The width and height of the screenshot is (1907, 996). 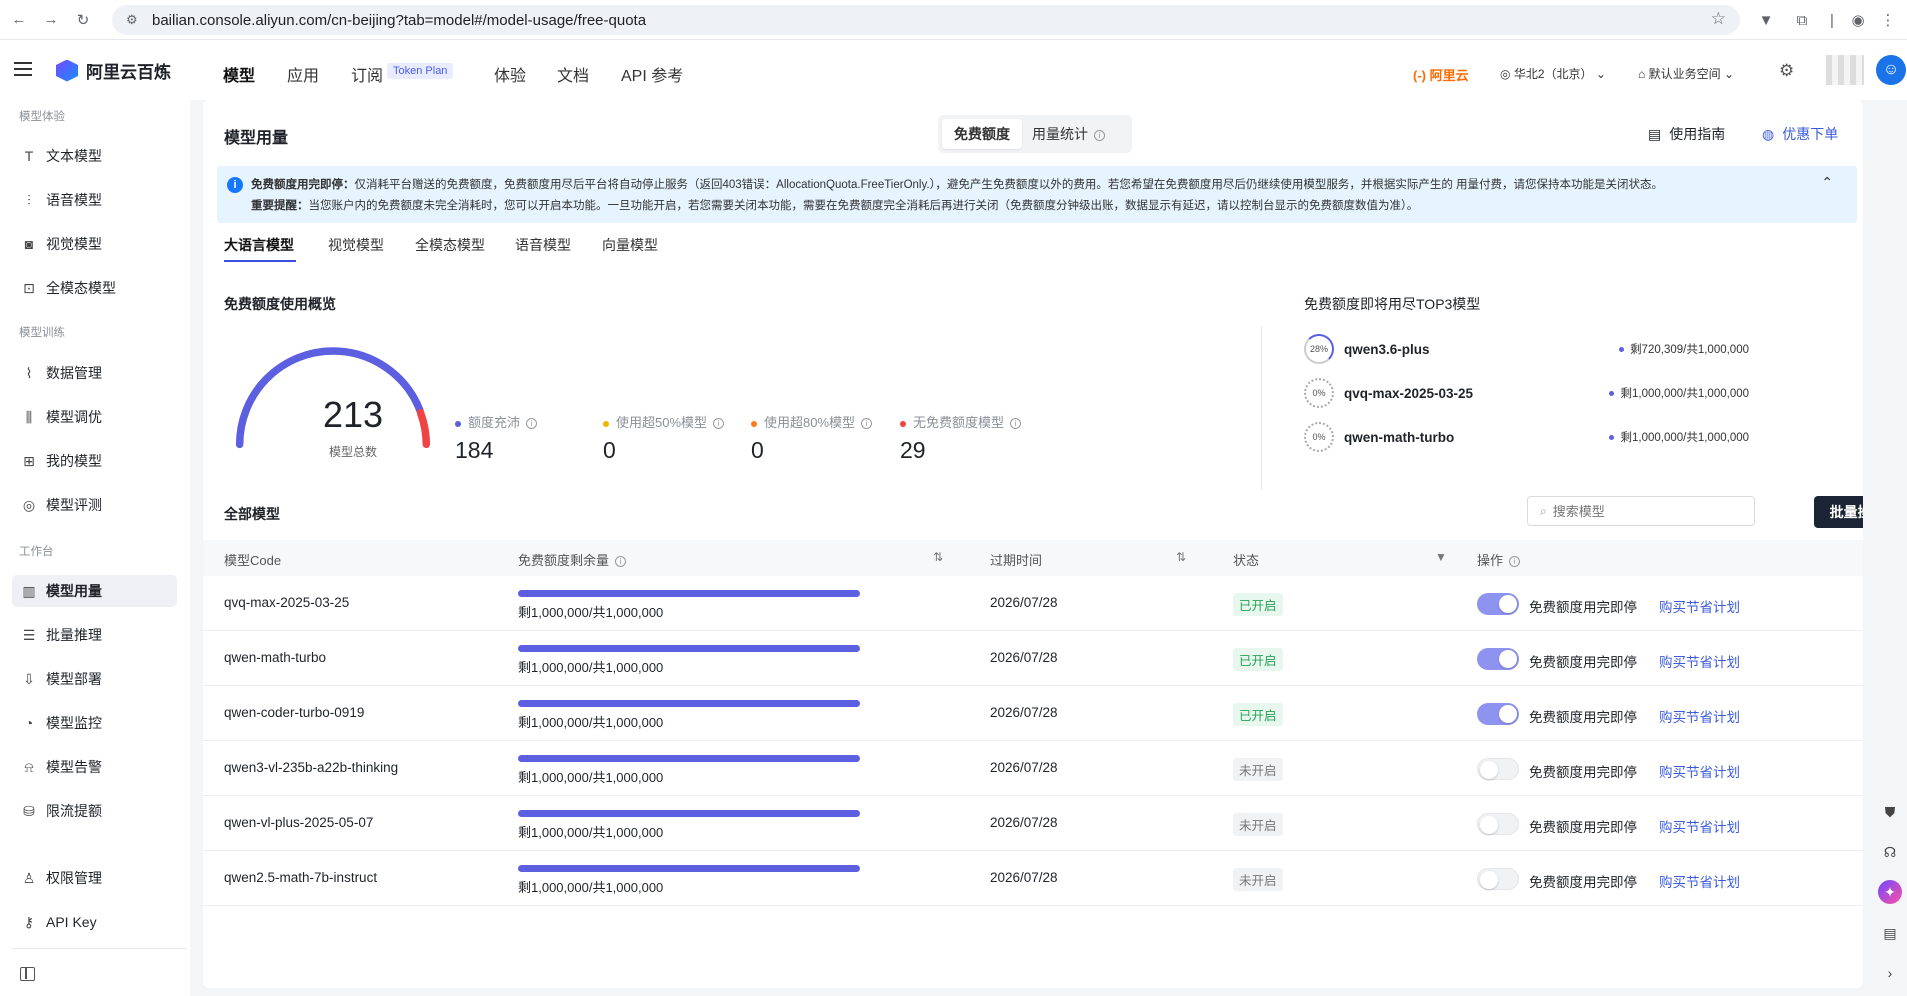 What do you see at coordinates (1800, 134) in the screenshot?
I see `discount-order-link: ◍ 优惠下单` at bounding box center [1800, 134].